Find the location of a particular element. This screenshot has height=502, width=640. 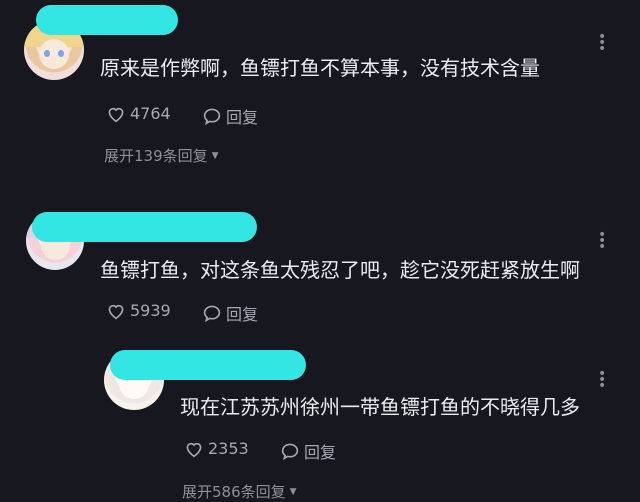

expand-replies-button: 展开586条回复 ▼ is located at coordinates (239, 491).